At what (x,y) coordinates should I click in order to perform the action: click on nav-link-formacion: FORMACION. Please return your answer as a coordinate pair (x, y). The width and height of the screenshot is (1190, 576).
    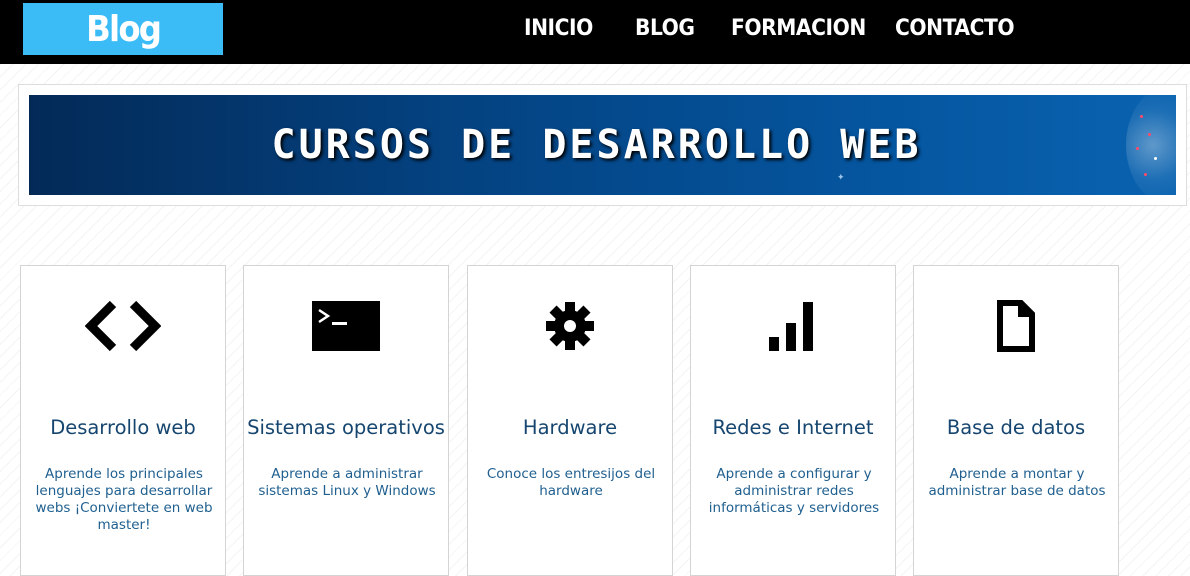
    Looking at the image, I should click on (798, 28).